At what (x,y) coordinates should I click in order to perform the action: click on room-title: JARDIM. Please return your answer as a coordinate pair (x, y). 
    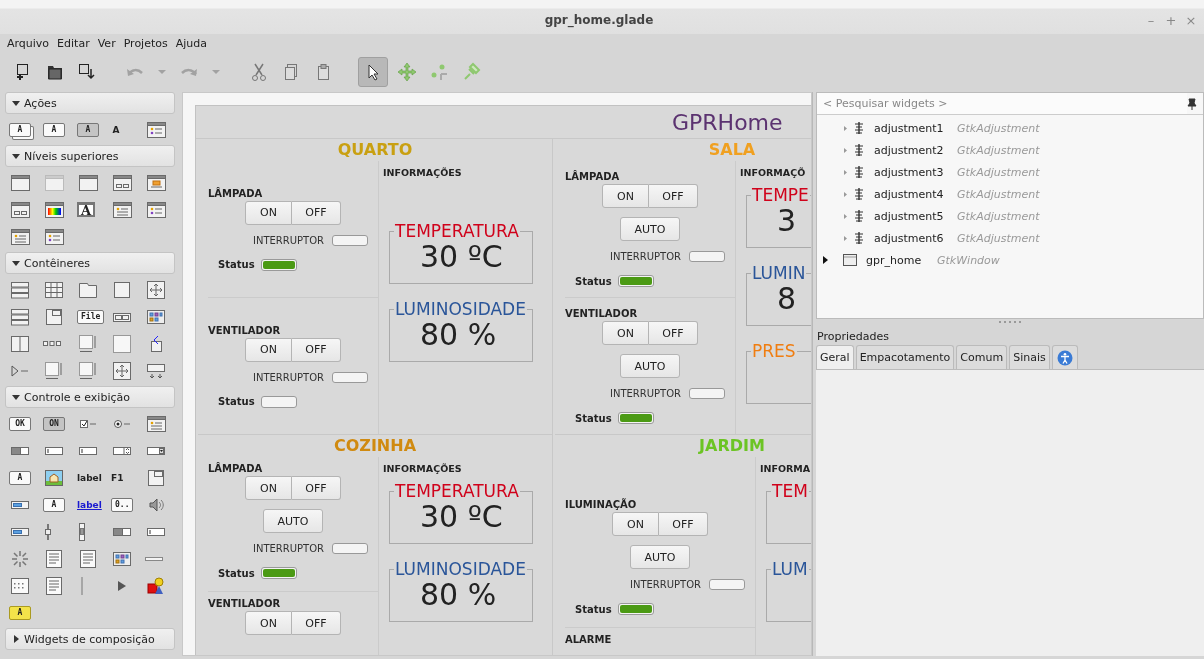
    Looking at the image, I should click on (731, 446).